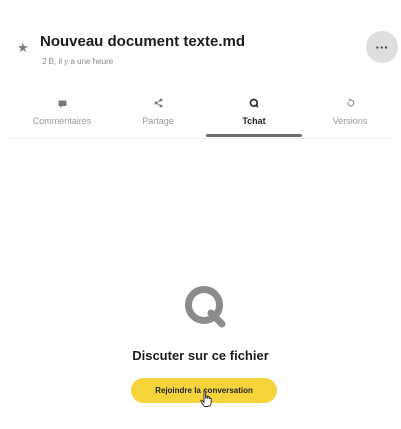  I want to click on share-icon, so click(158, 106).